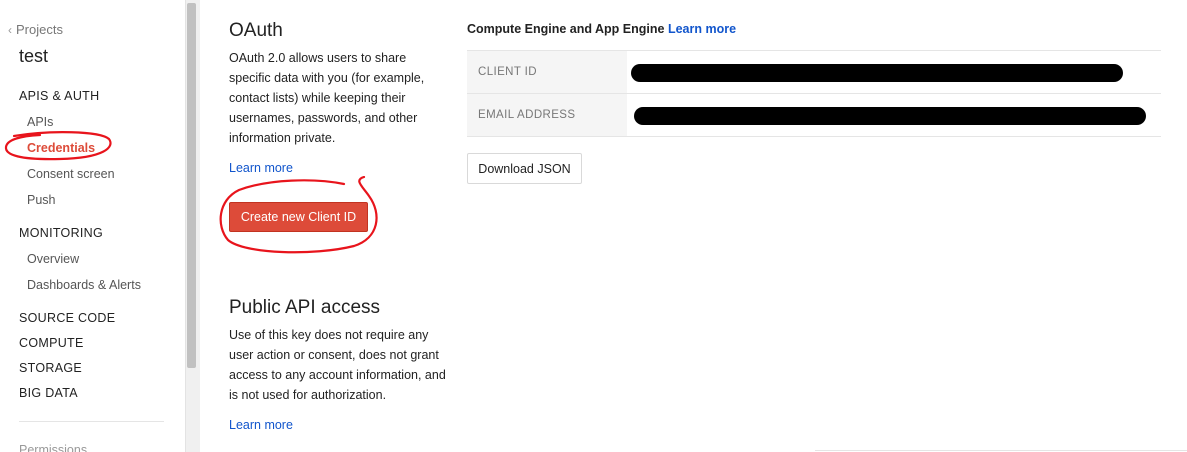  Describe the element at coordinates (305, 307) in the screenshot. I see `public-api-title: Public API access` at that location.